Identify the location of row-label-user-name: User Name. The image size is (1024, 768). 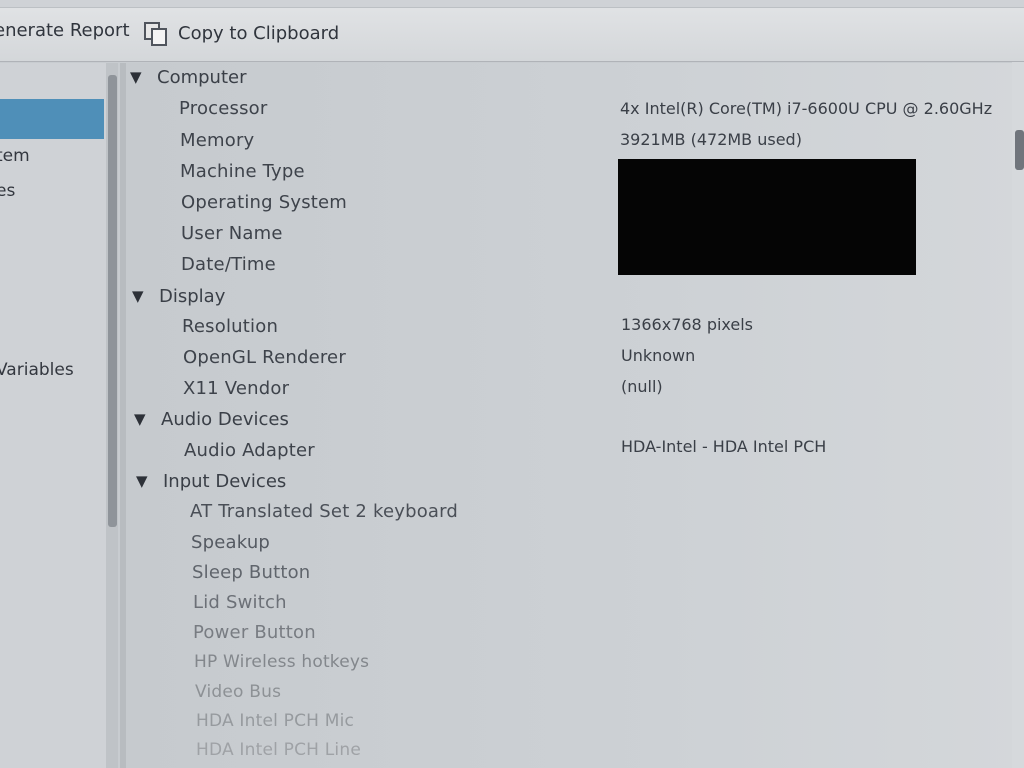
(232, 233).